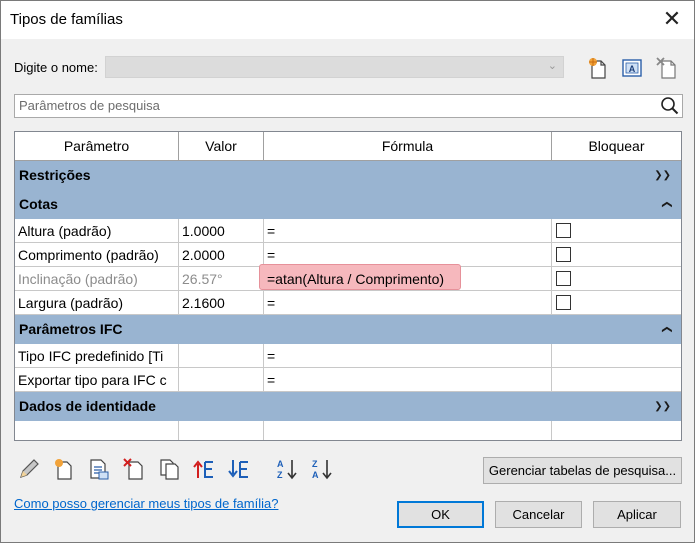  I want to click on group-restricoes: Restrições ❯❯, so click(348, 175).